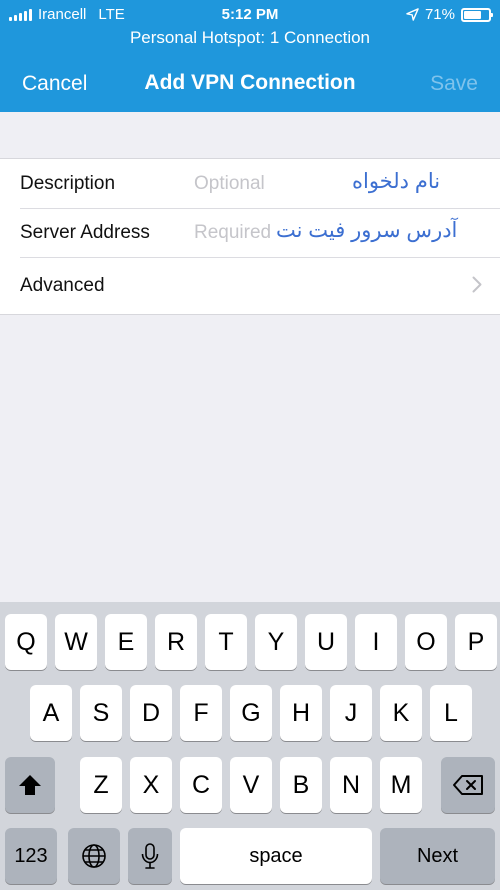 This screenshot has height=890, width=500. What do you see at coordinates (250, 285) in the screenshot?
I see `advanced-row: Advanced` at bounding box center [250, 285].